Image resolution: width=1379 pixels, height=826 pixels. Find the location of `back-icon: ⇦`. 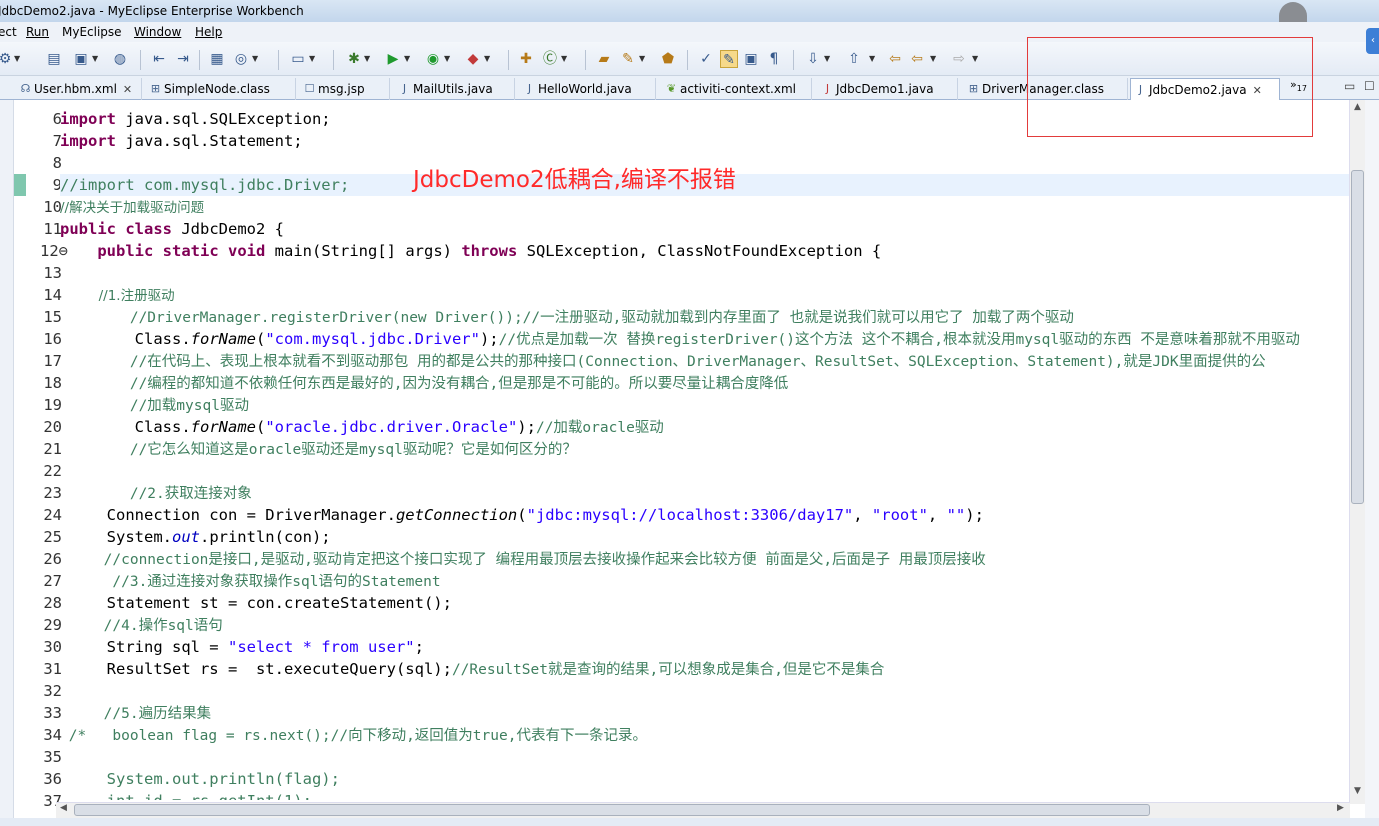

back-icon: ⇦ is located at coordinates (917, 59).